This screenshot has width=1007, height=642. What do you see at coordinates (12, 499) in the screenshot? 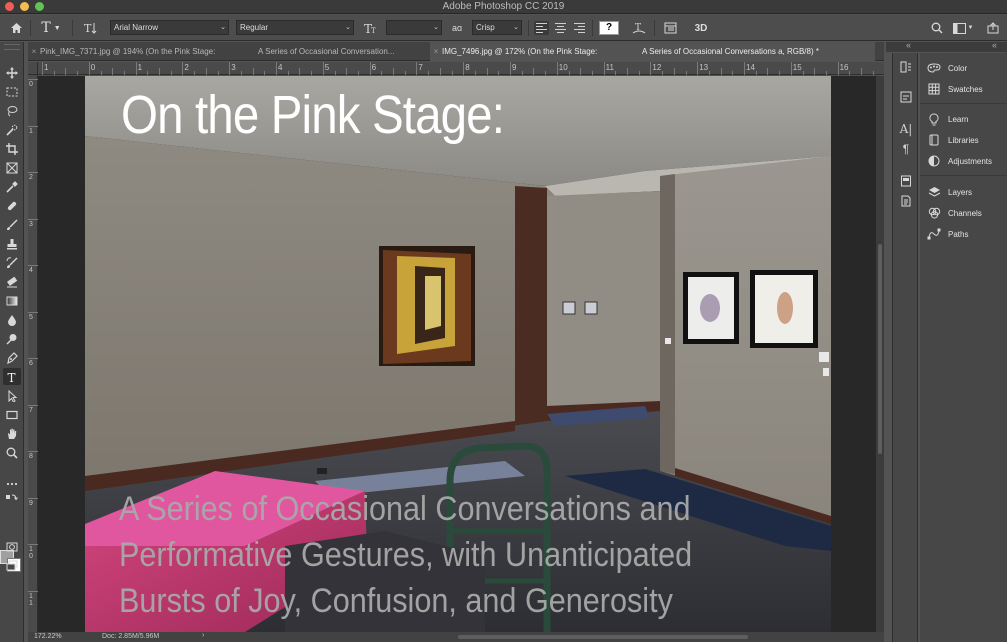
I see `swap-colors-icon` at bounding box center [12, 499].